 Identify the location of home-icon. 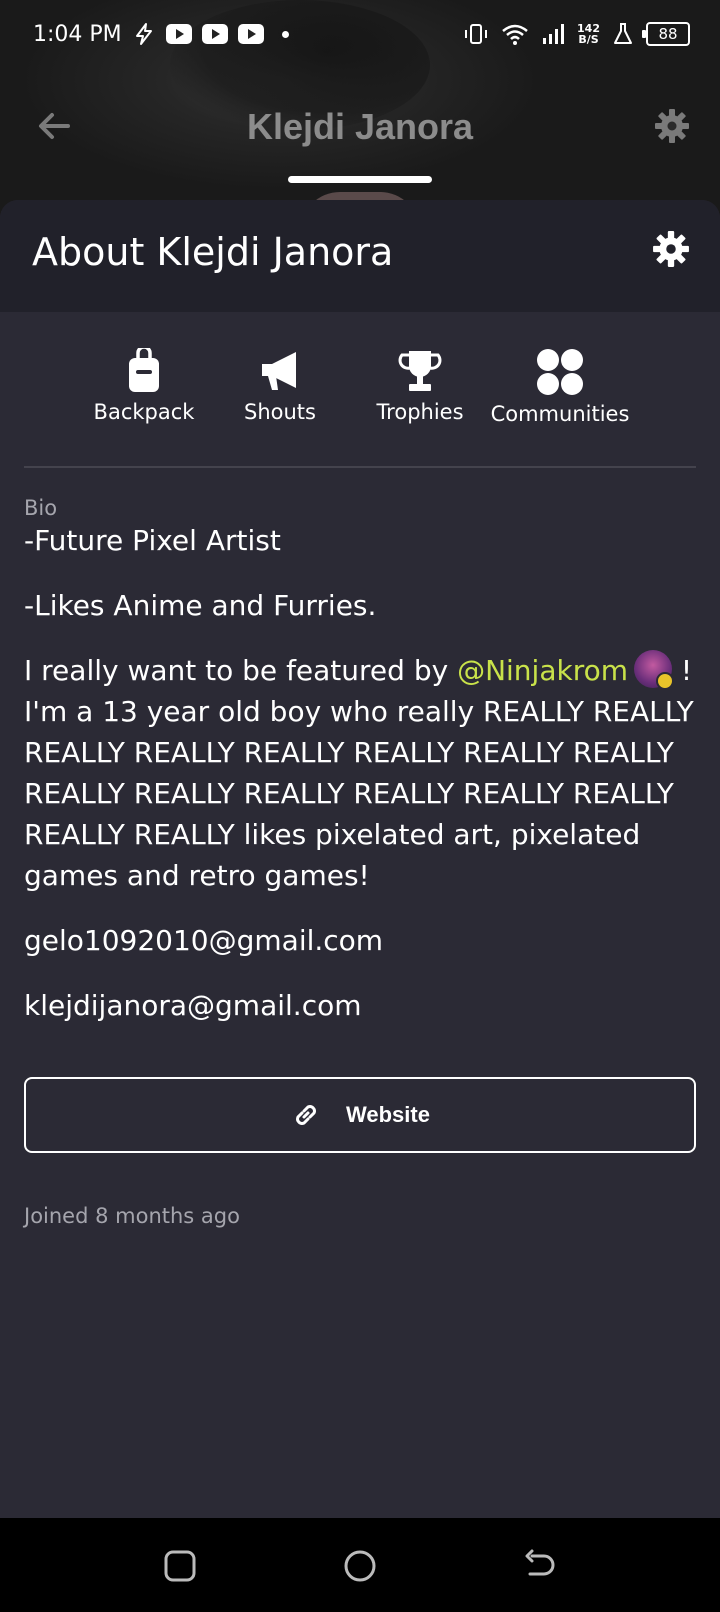
(360, 1566).